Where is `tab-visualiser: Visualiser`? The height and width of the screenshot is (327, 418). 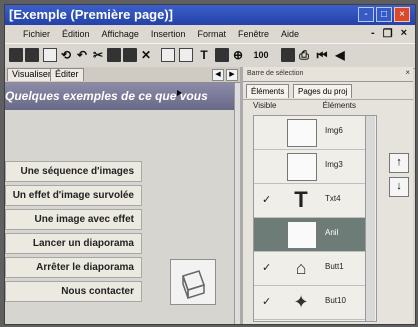 tab-visualiser: Visualiser is located at coordinates (31, 74).